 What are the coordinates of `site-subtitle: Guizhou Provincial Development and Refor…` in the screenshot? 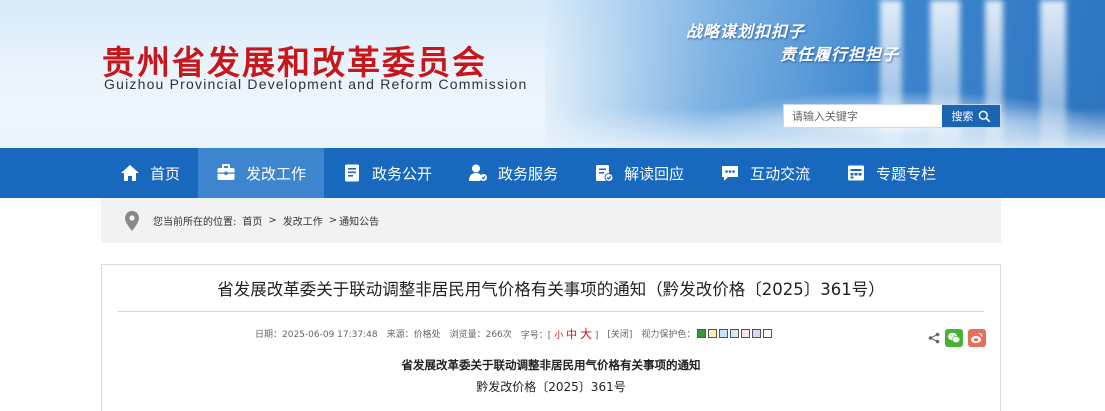 It's located at (316, 84).